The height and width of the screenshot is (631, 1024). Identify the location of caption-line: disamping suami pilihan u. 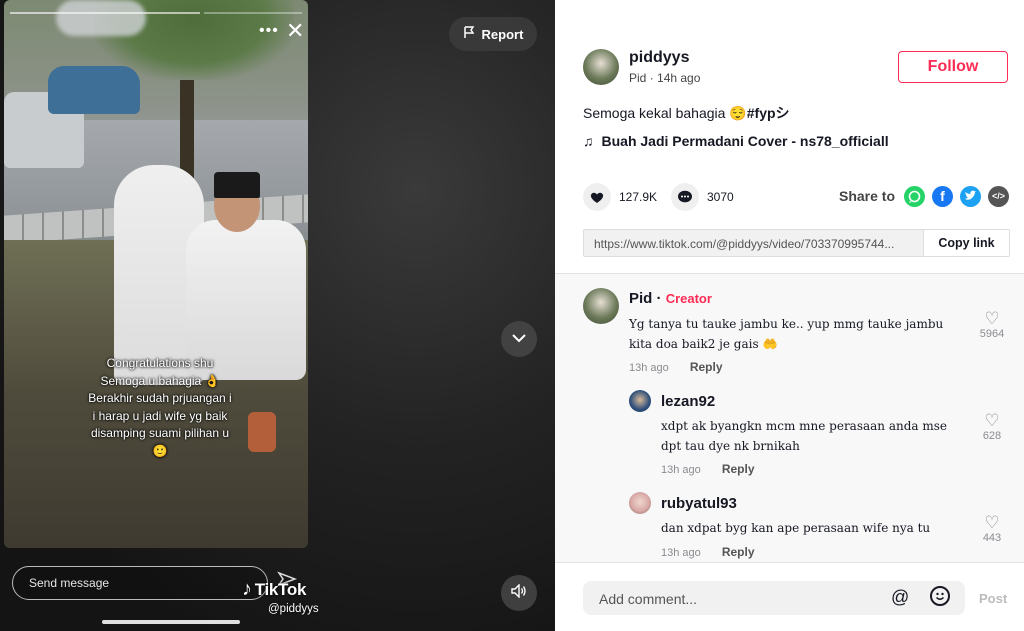
(160, 433).